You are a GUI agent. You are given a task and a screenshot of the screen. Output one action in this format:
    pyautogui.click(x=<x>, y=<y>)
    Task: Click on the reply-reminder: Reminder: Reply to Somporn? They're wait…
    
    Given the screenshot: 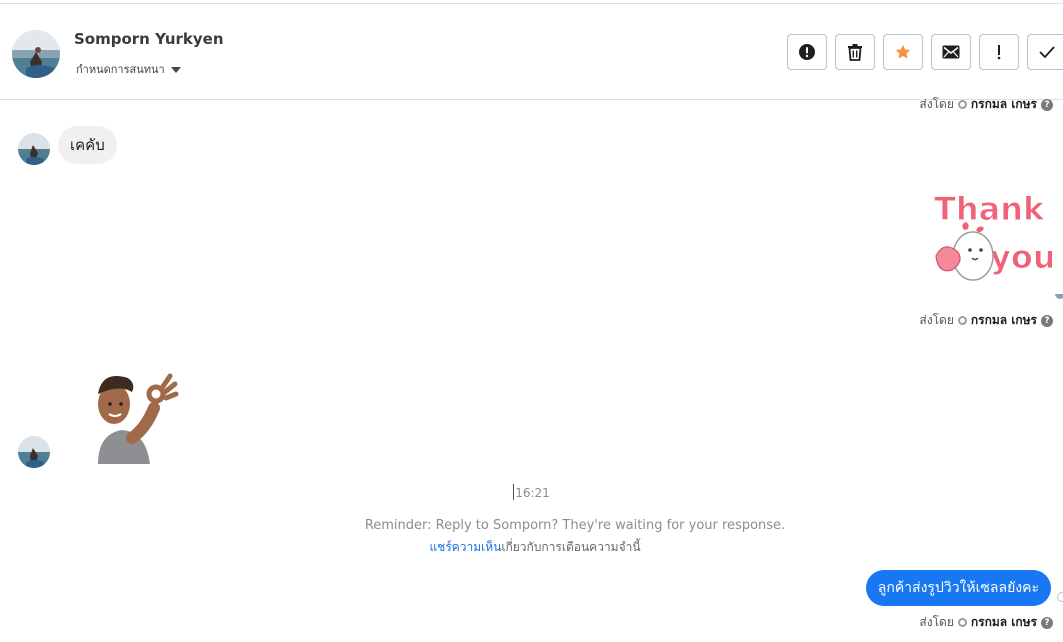 What is the action you would take?
    pyautogui.click(x=575, y=525)
    